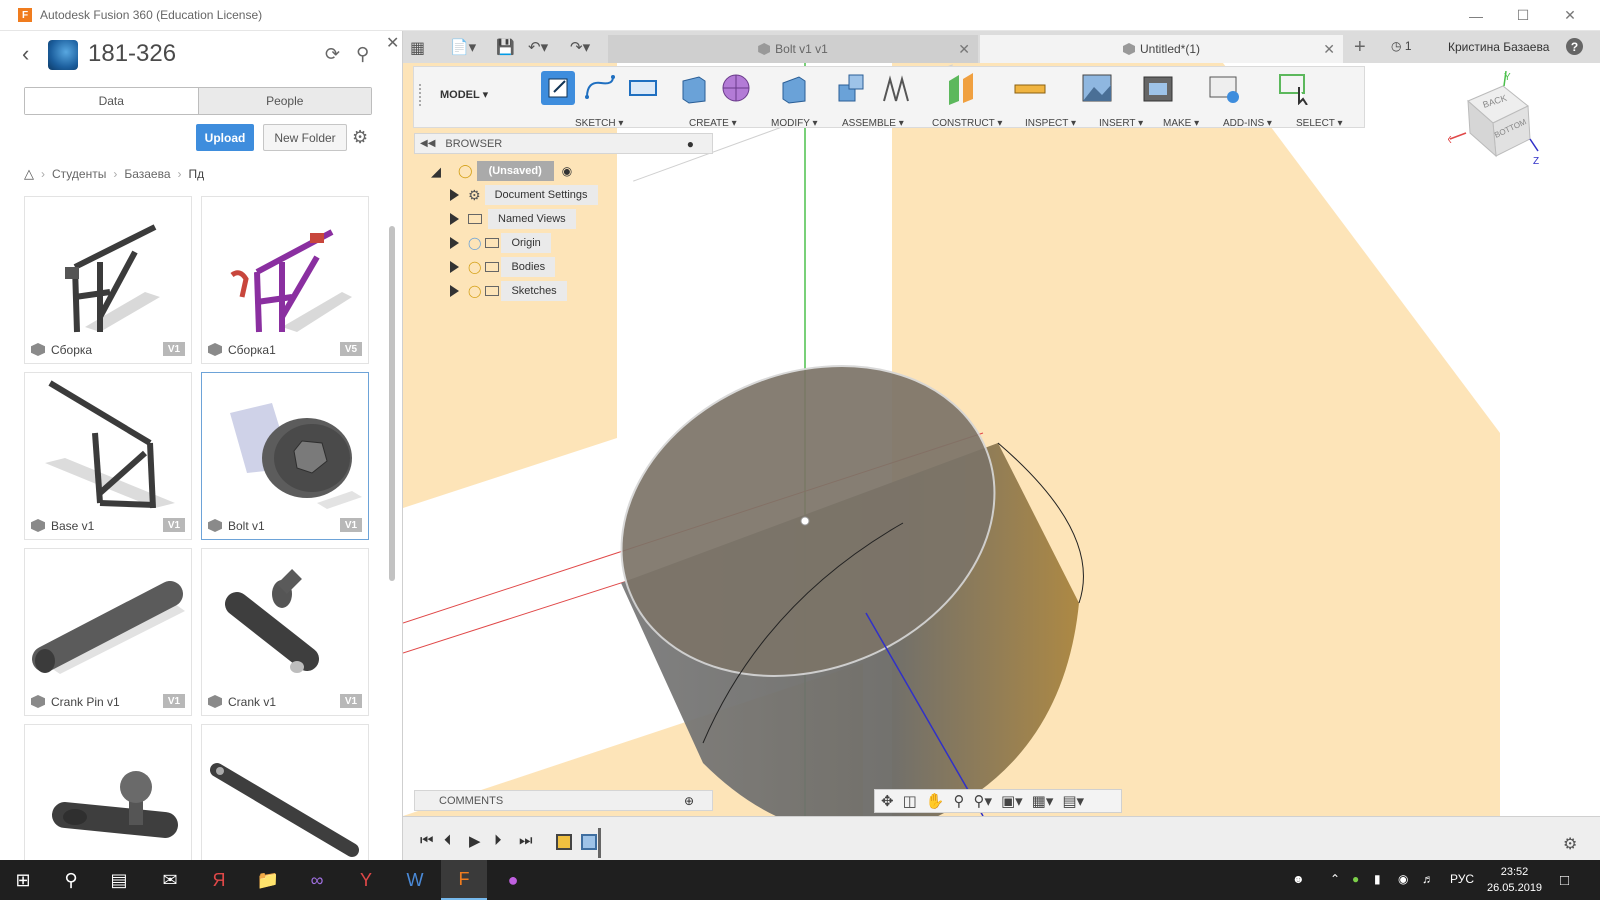  I want to click on start-button-icon: ⊞, so click(23, 880).